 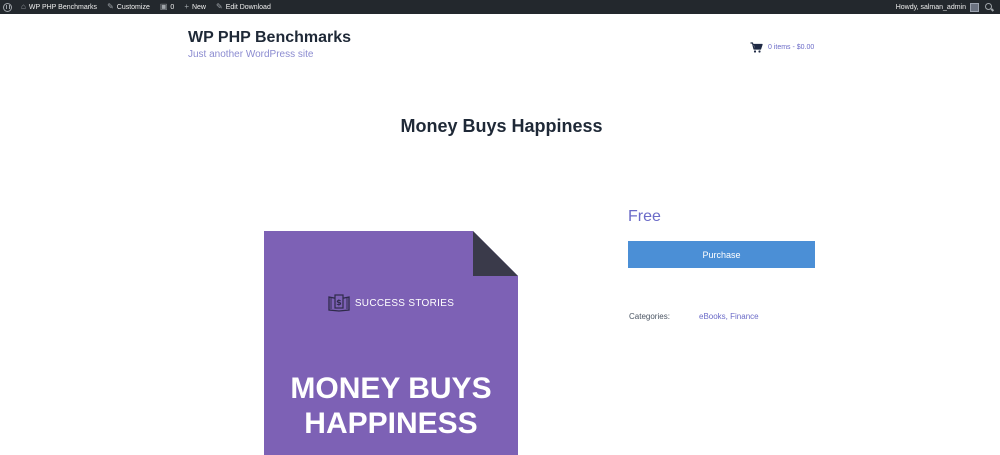 What do you see at coordinates (721, 254) in the screenshot?
I see `purchase-button: Purchase` at bounding box center [721, 254].